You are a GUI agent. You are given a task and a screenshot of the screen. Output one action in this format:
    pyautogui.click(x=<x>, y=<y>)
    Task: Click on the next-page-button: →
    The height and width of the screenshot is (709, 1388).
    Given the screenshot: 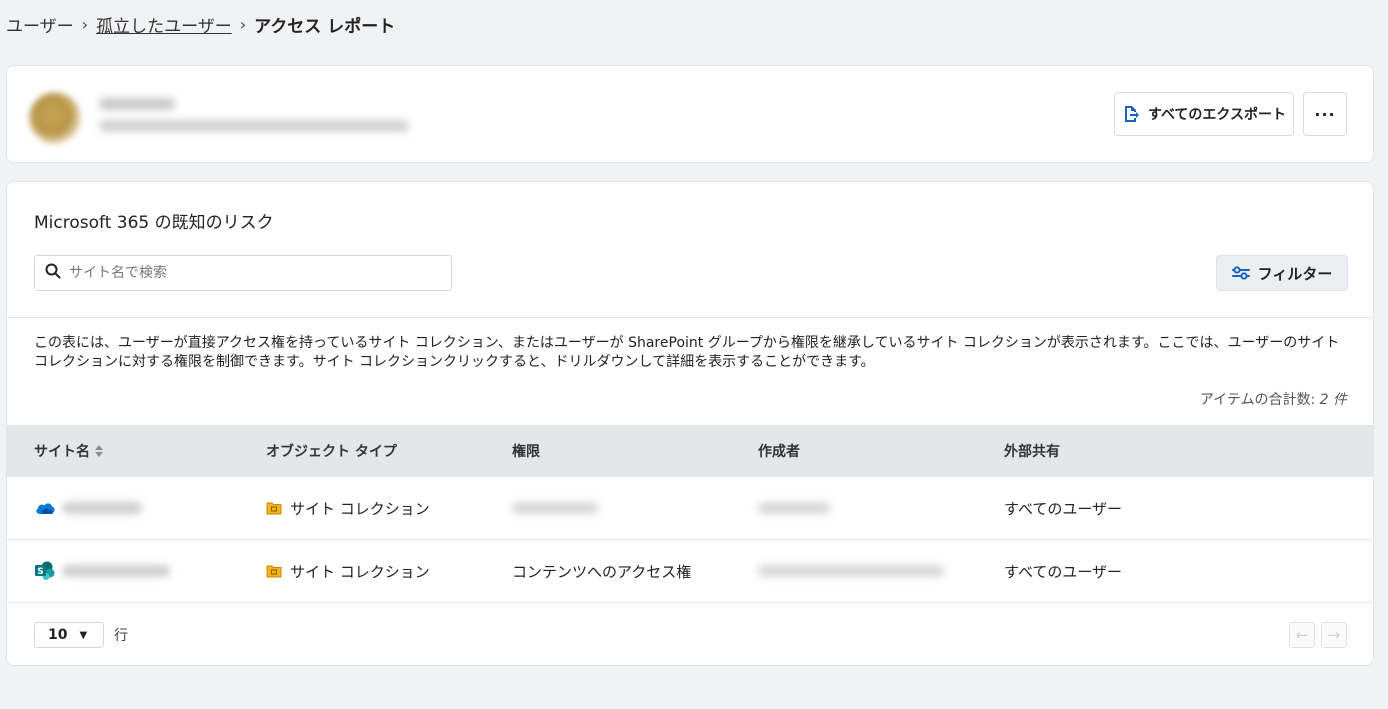 What is the action you would take?
    pyautogui.click(x=1334, y=635)
    